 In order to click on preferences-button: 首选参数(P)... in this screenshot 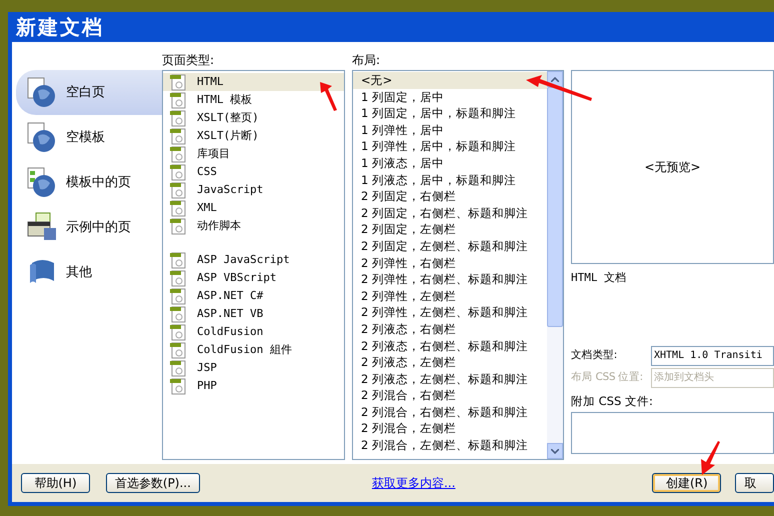, I will do `click(153, 483)`.